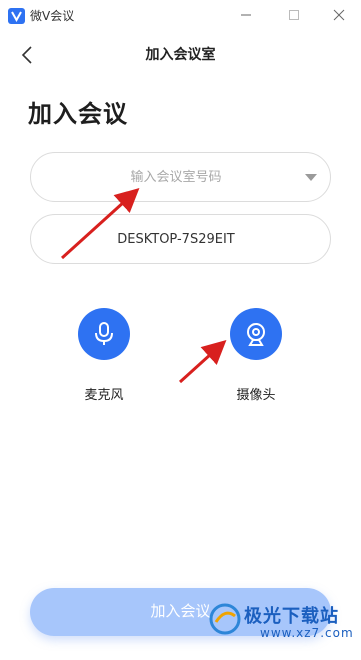 The image size is (361, 660). I want to click on minimize-icon, so click(246, 15).